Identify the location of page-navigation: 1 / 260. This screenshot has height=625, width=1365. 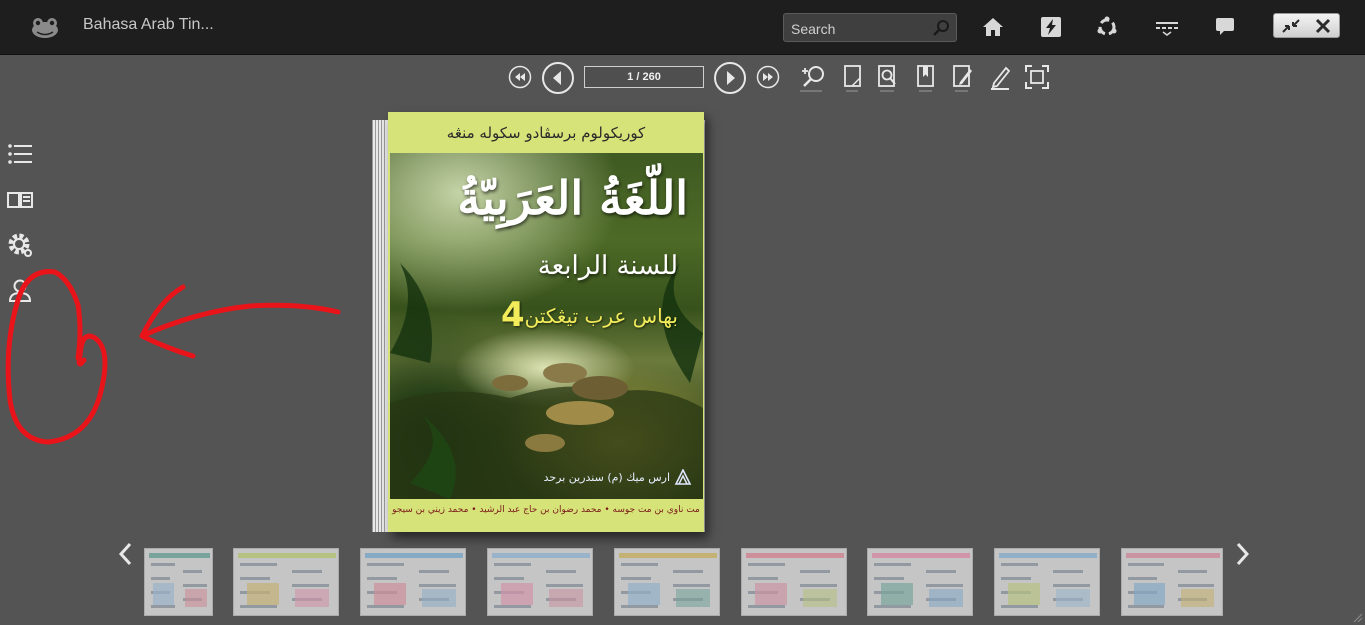
(682, 80).